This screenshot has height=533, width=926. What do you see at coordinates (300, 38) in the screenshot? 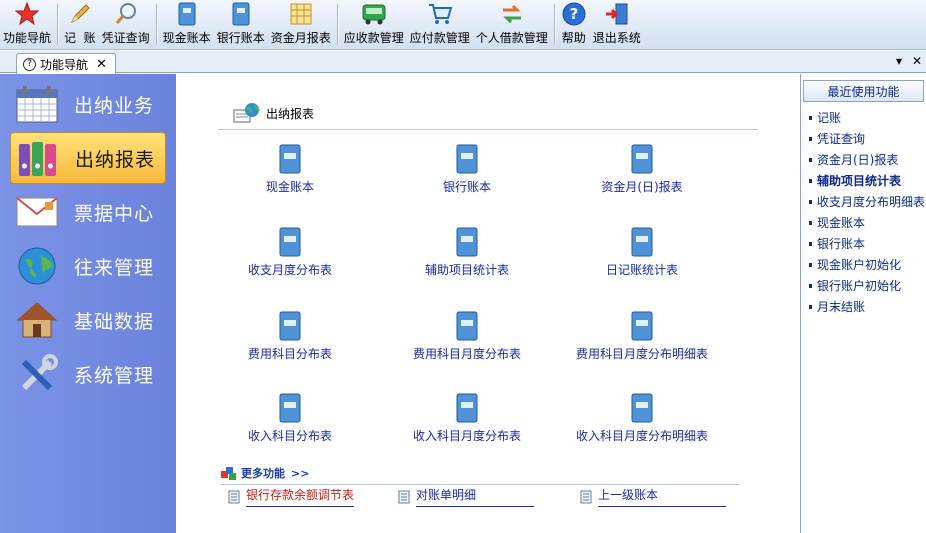
I see `toolbar-label: 资金月报表` at bounding box center [300, 38].